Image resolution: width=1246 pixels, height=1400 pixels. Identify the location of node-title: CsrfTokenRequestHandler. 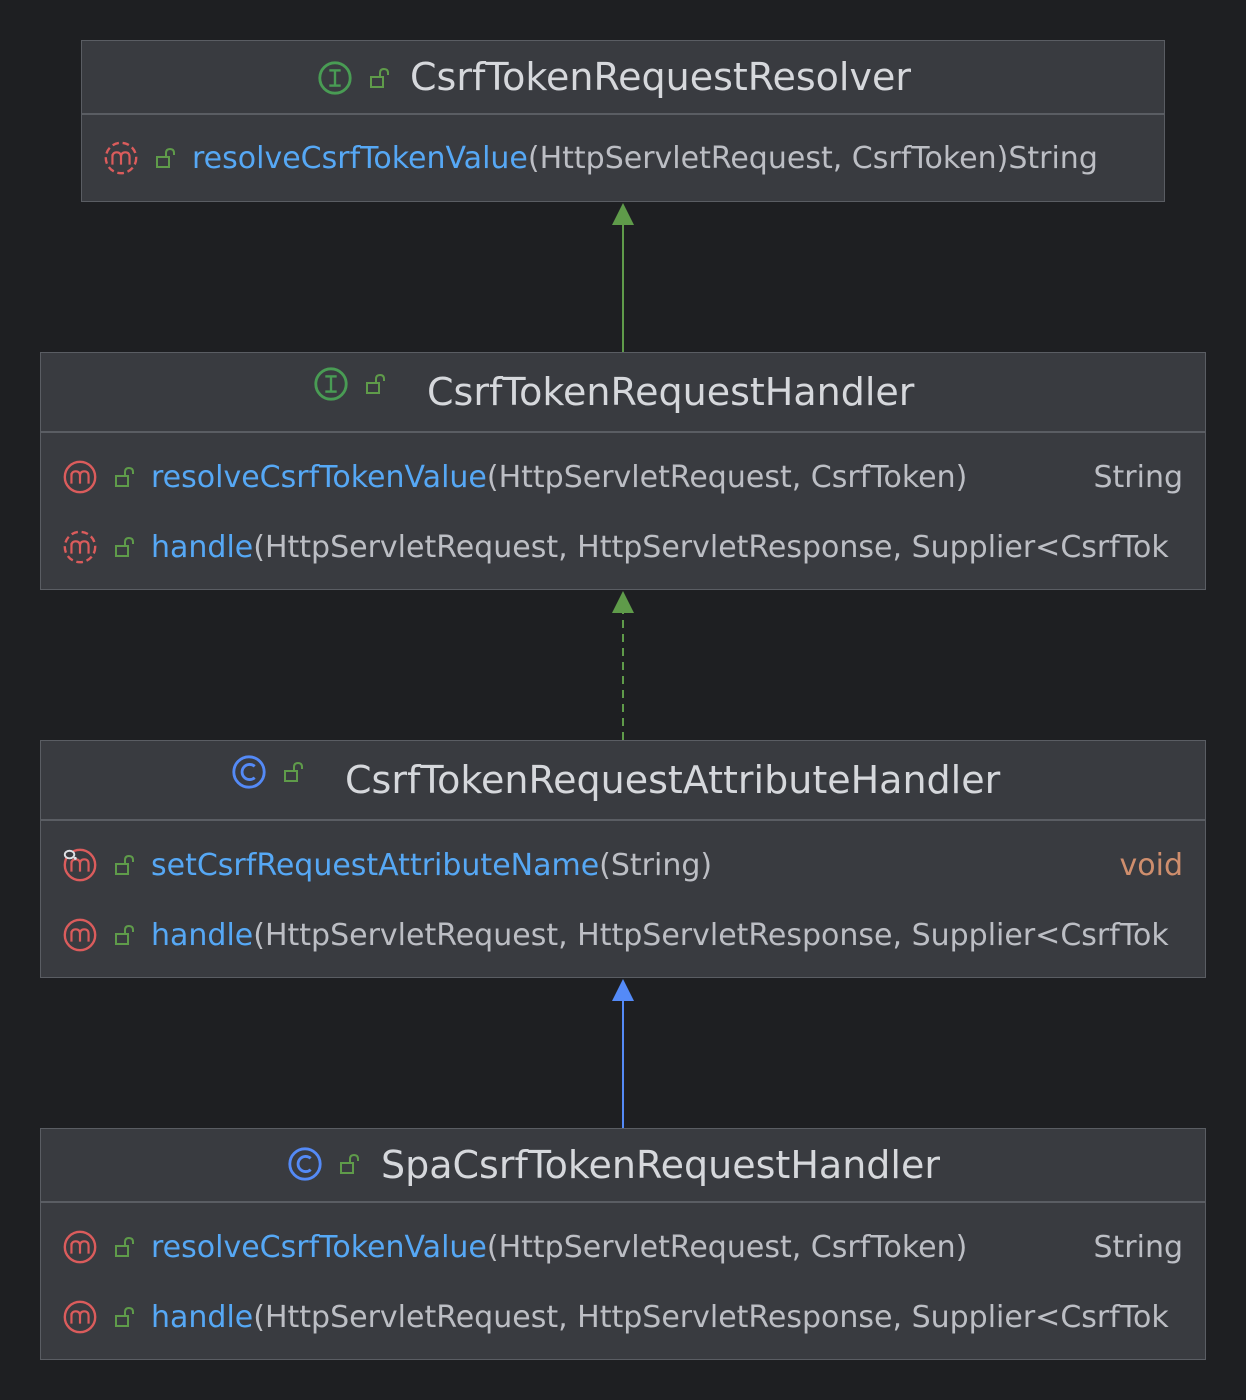
(671, 392).